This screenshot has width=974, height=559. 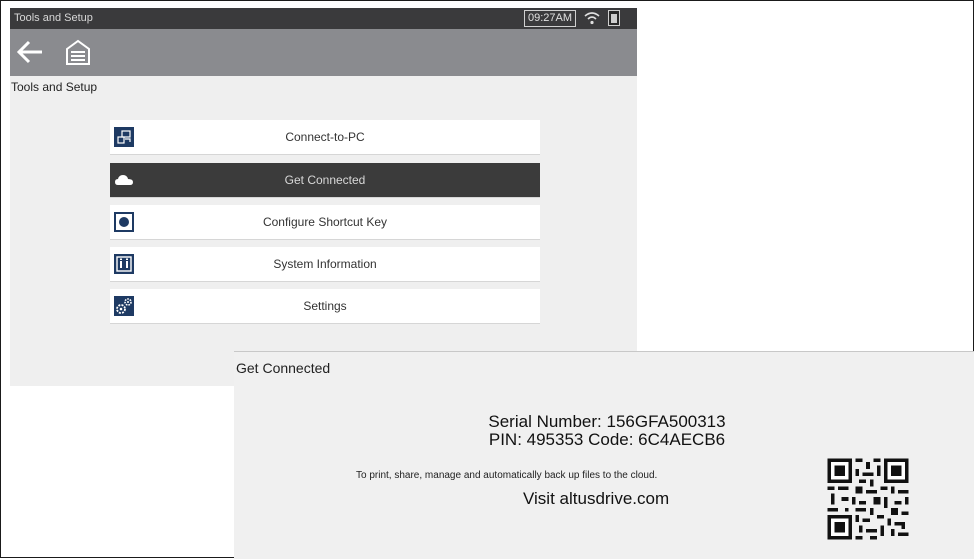 What do you see at coordinates (323, 18) in the screenshot?
I see `status-bar: Tools and Setup 09:27AM` at bounding box center [323, 18].